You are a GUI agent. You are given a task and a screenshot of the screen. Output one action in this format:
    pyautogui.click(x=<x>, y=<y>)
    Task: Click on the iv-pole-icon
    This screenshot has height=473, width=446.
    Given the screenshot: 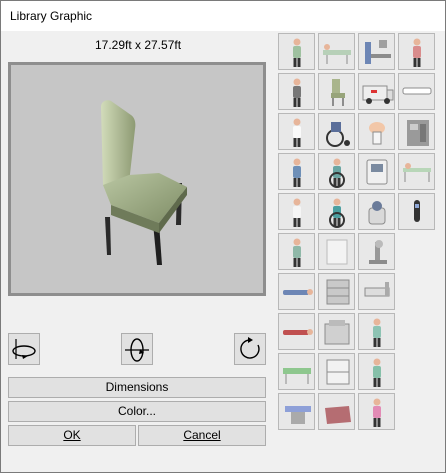 What is the action you would take?
    pyautogui.click(x=417, y=211)
    